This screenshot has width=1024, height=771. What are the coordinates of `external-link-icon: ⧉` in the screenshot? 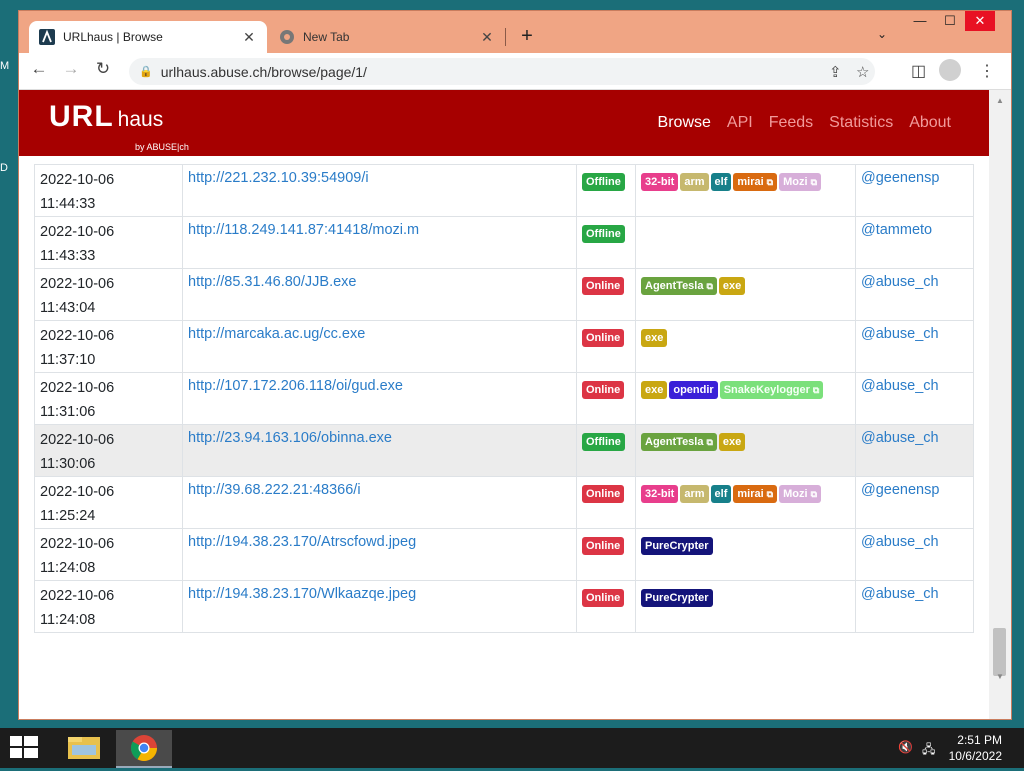 It's located at (813, 494).